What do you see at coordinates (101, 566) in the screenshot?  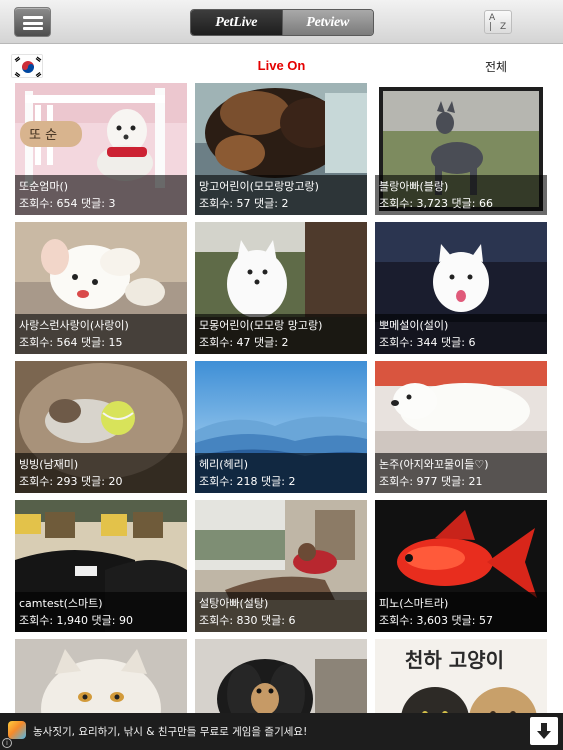 I see `pet-card: camtest(스마트) 조회수: 1,940 댓글: 90` at bounding box center [101, 566].